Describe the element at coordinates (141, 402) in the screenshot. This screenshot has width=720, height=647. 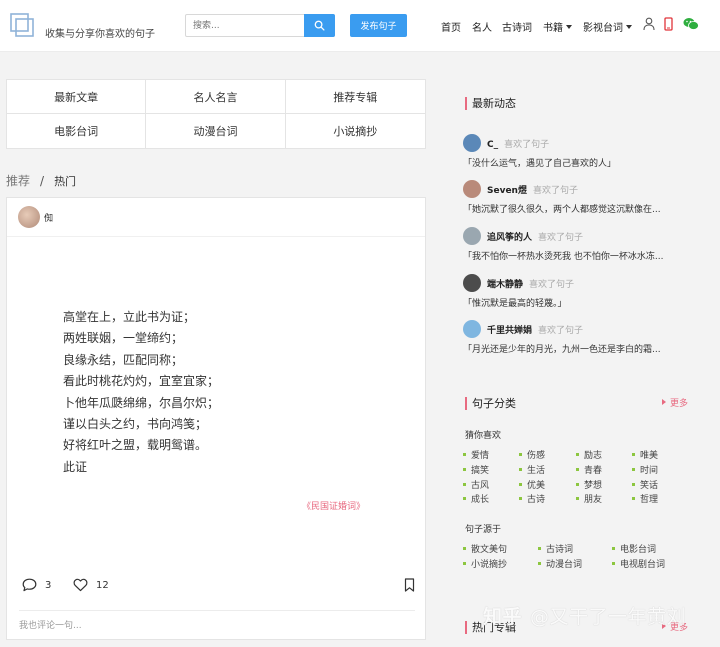
I see `poem-line: 卜他年瓜瓞绵绵，尔昌尔炽；` at that location.